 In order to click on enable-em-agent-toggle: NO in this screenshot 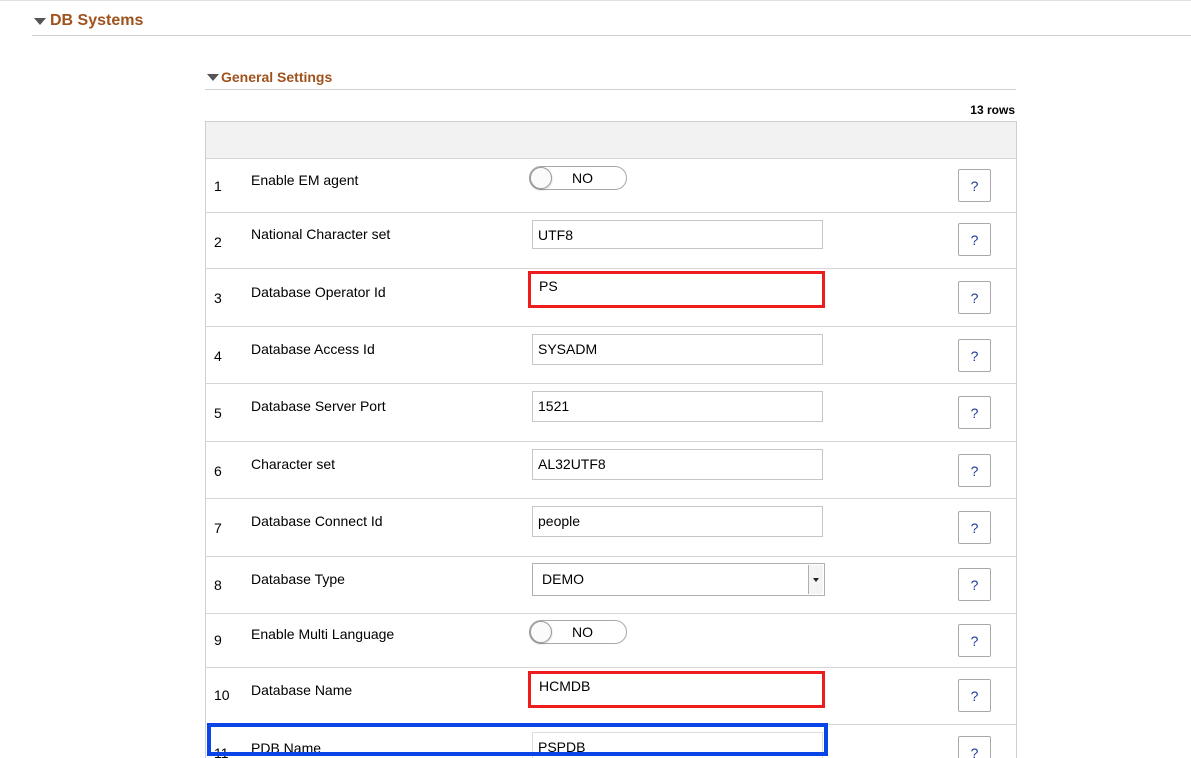, I will do `click(578, 178)`.